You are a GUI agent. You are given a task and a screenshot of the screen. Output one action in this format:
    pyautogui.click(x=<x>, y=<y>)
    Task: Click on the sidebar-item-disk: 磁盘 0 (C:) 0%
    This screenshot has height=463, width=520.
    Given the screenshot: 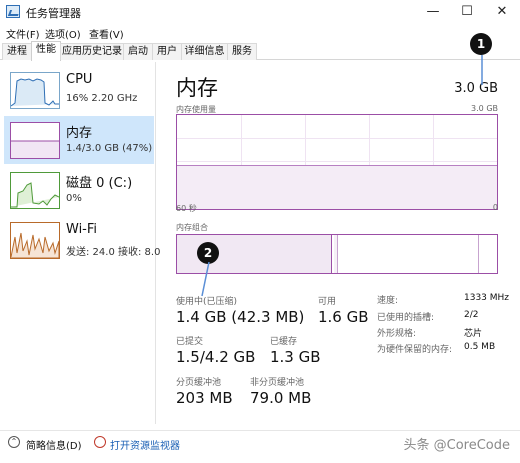 What is the action you would take?
    pyautogui.click(x=79, y=190)
    